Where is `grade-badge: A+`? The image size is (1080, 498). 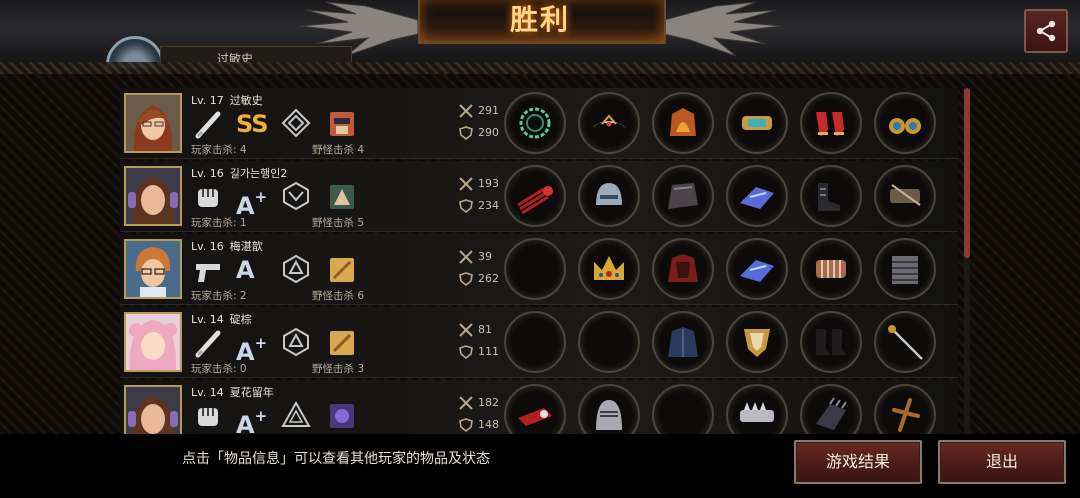 grade-badge: A+ is located at coordinates (251, 420).